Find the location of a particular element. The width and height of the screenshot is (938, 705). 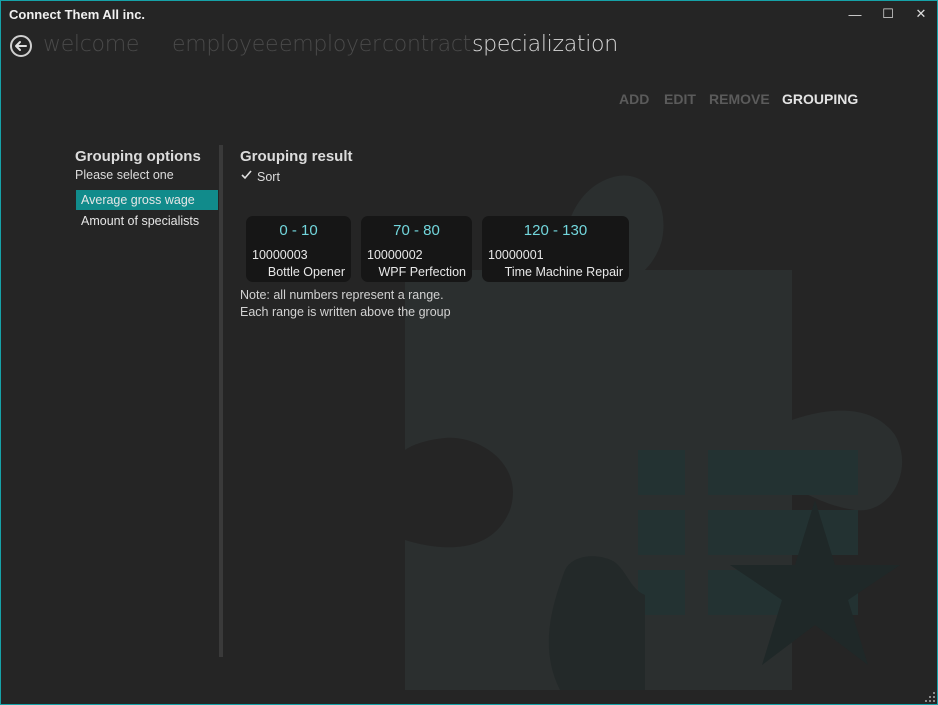

remove-command: REMOVE is located at coordinates (739, 99).